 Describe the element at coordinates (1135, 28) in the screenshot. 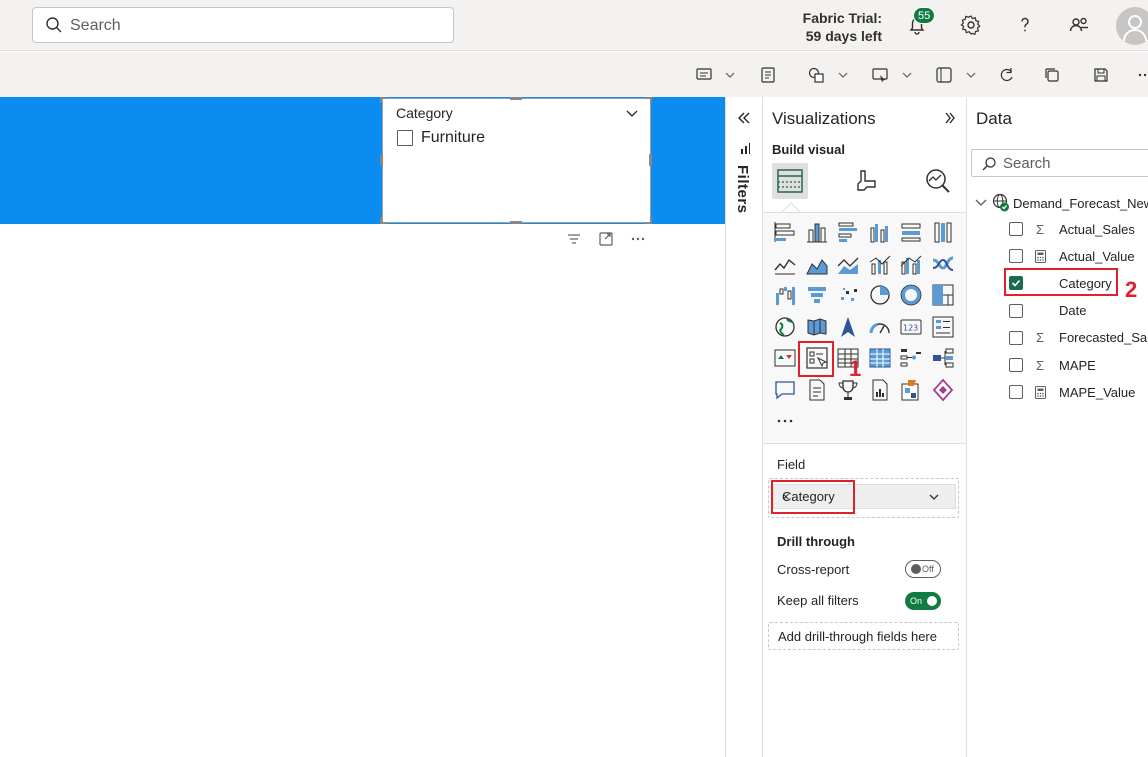

I see `user-icon` at that location.